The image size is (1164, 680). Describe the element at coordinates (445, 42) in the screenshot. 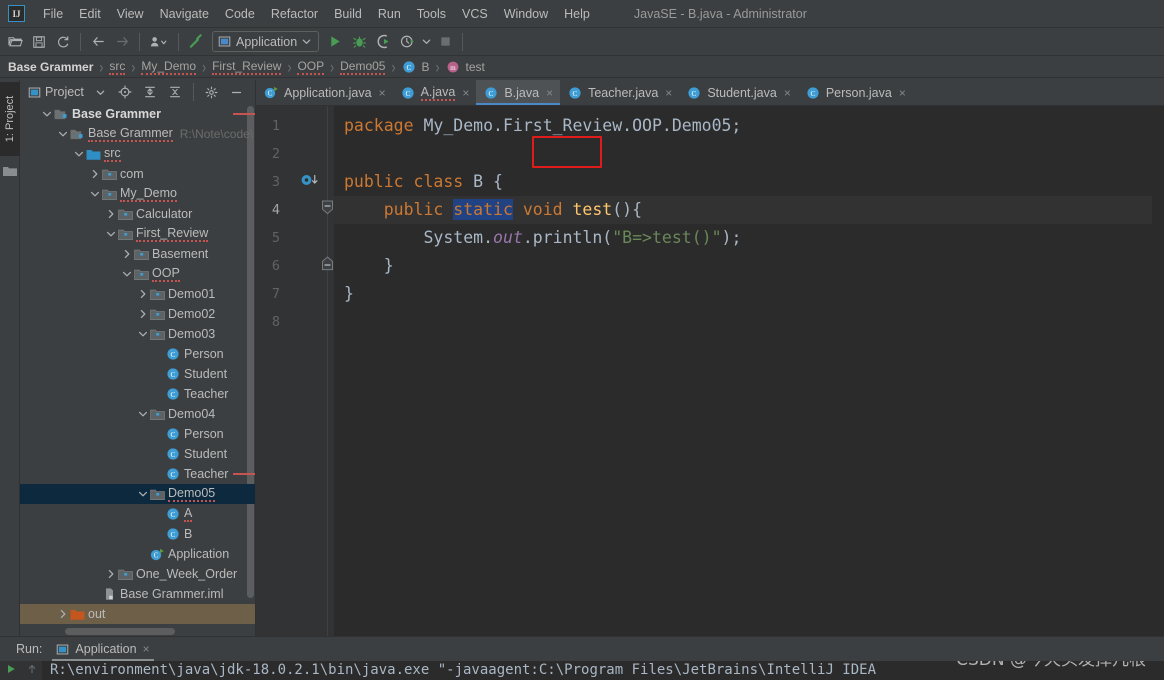

I see `stop-icon` at that location.